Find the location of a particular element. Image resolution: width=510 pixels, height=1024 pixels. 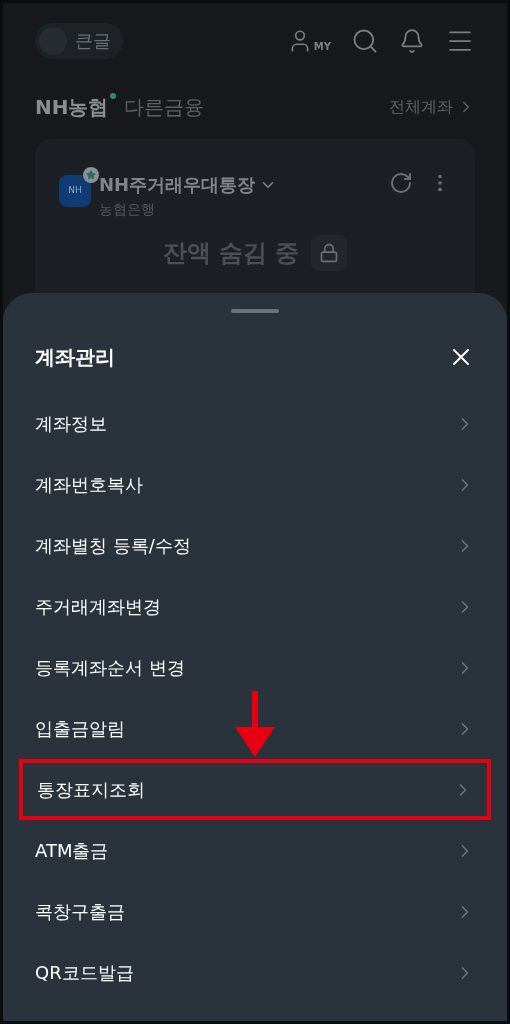

down-arrow-drawing is located at coordinates (255, 724).